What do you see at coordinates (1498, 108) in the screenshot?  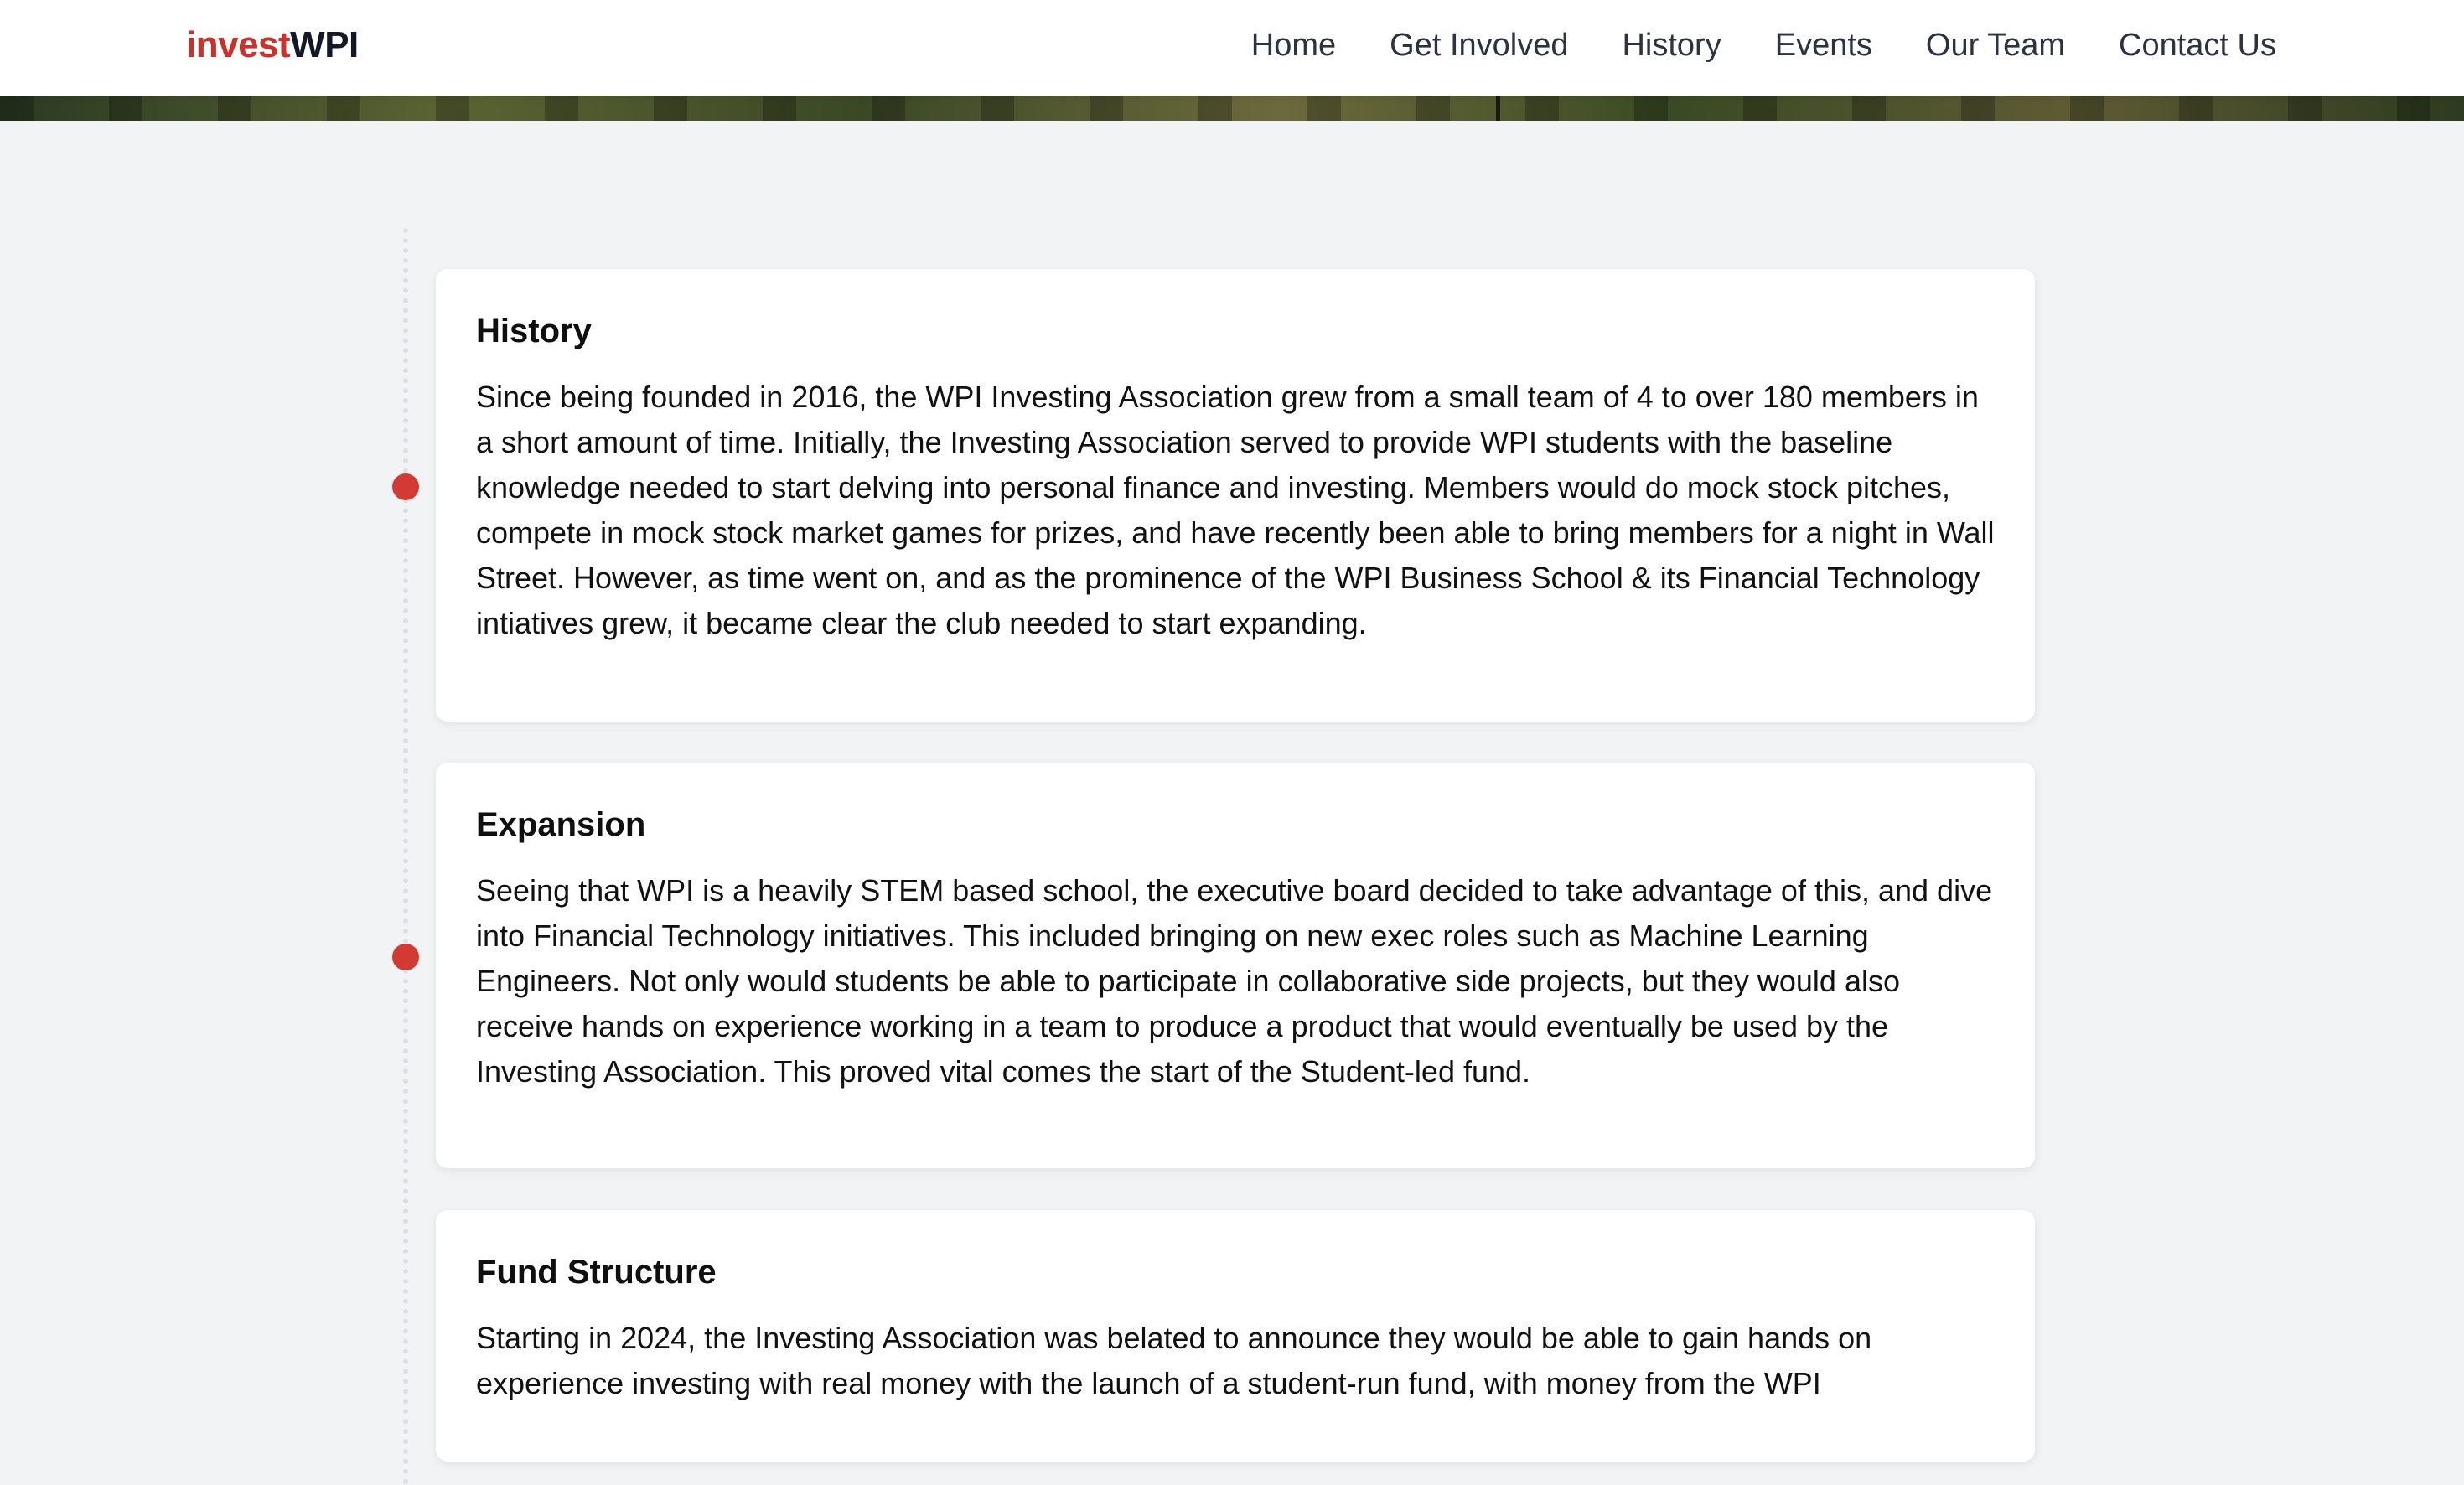 I see `hero-image-detail` at bounding box center [1498, 108].